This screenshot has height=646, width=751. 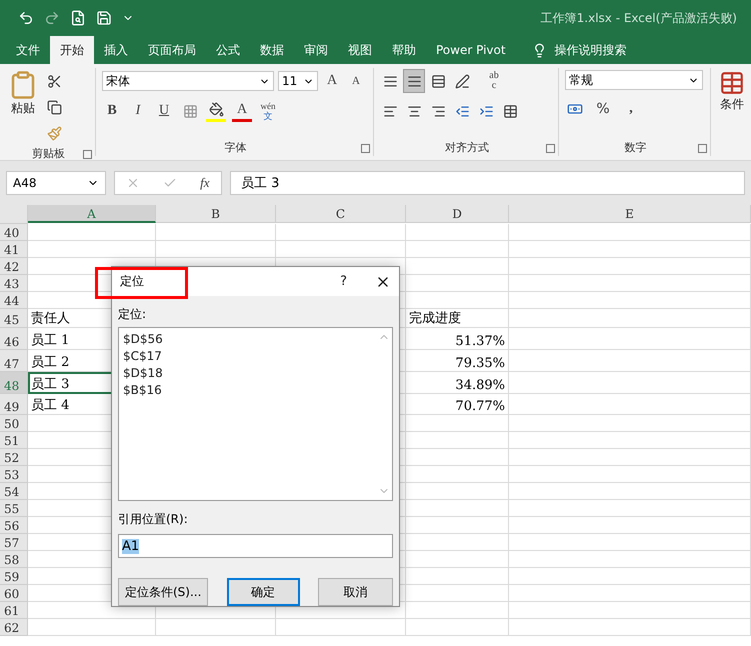 I want to click on row-header: 56, so click(x=14, y=525).